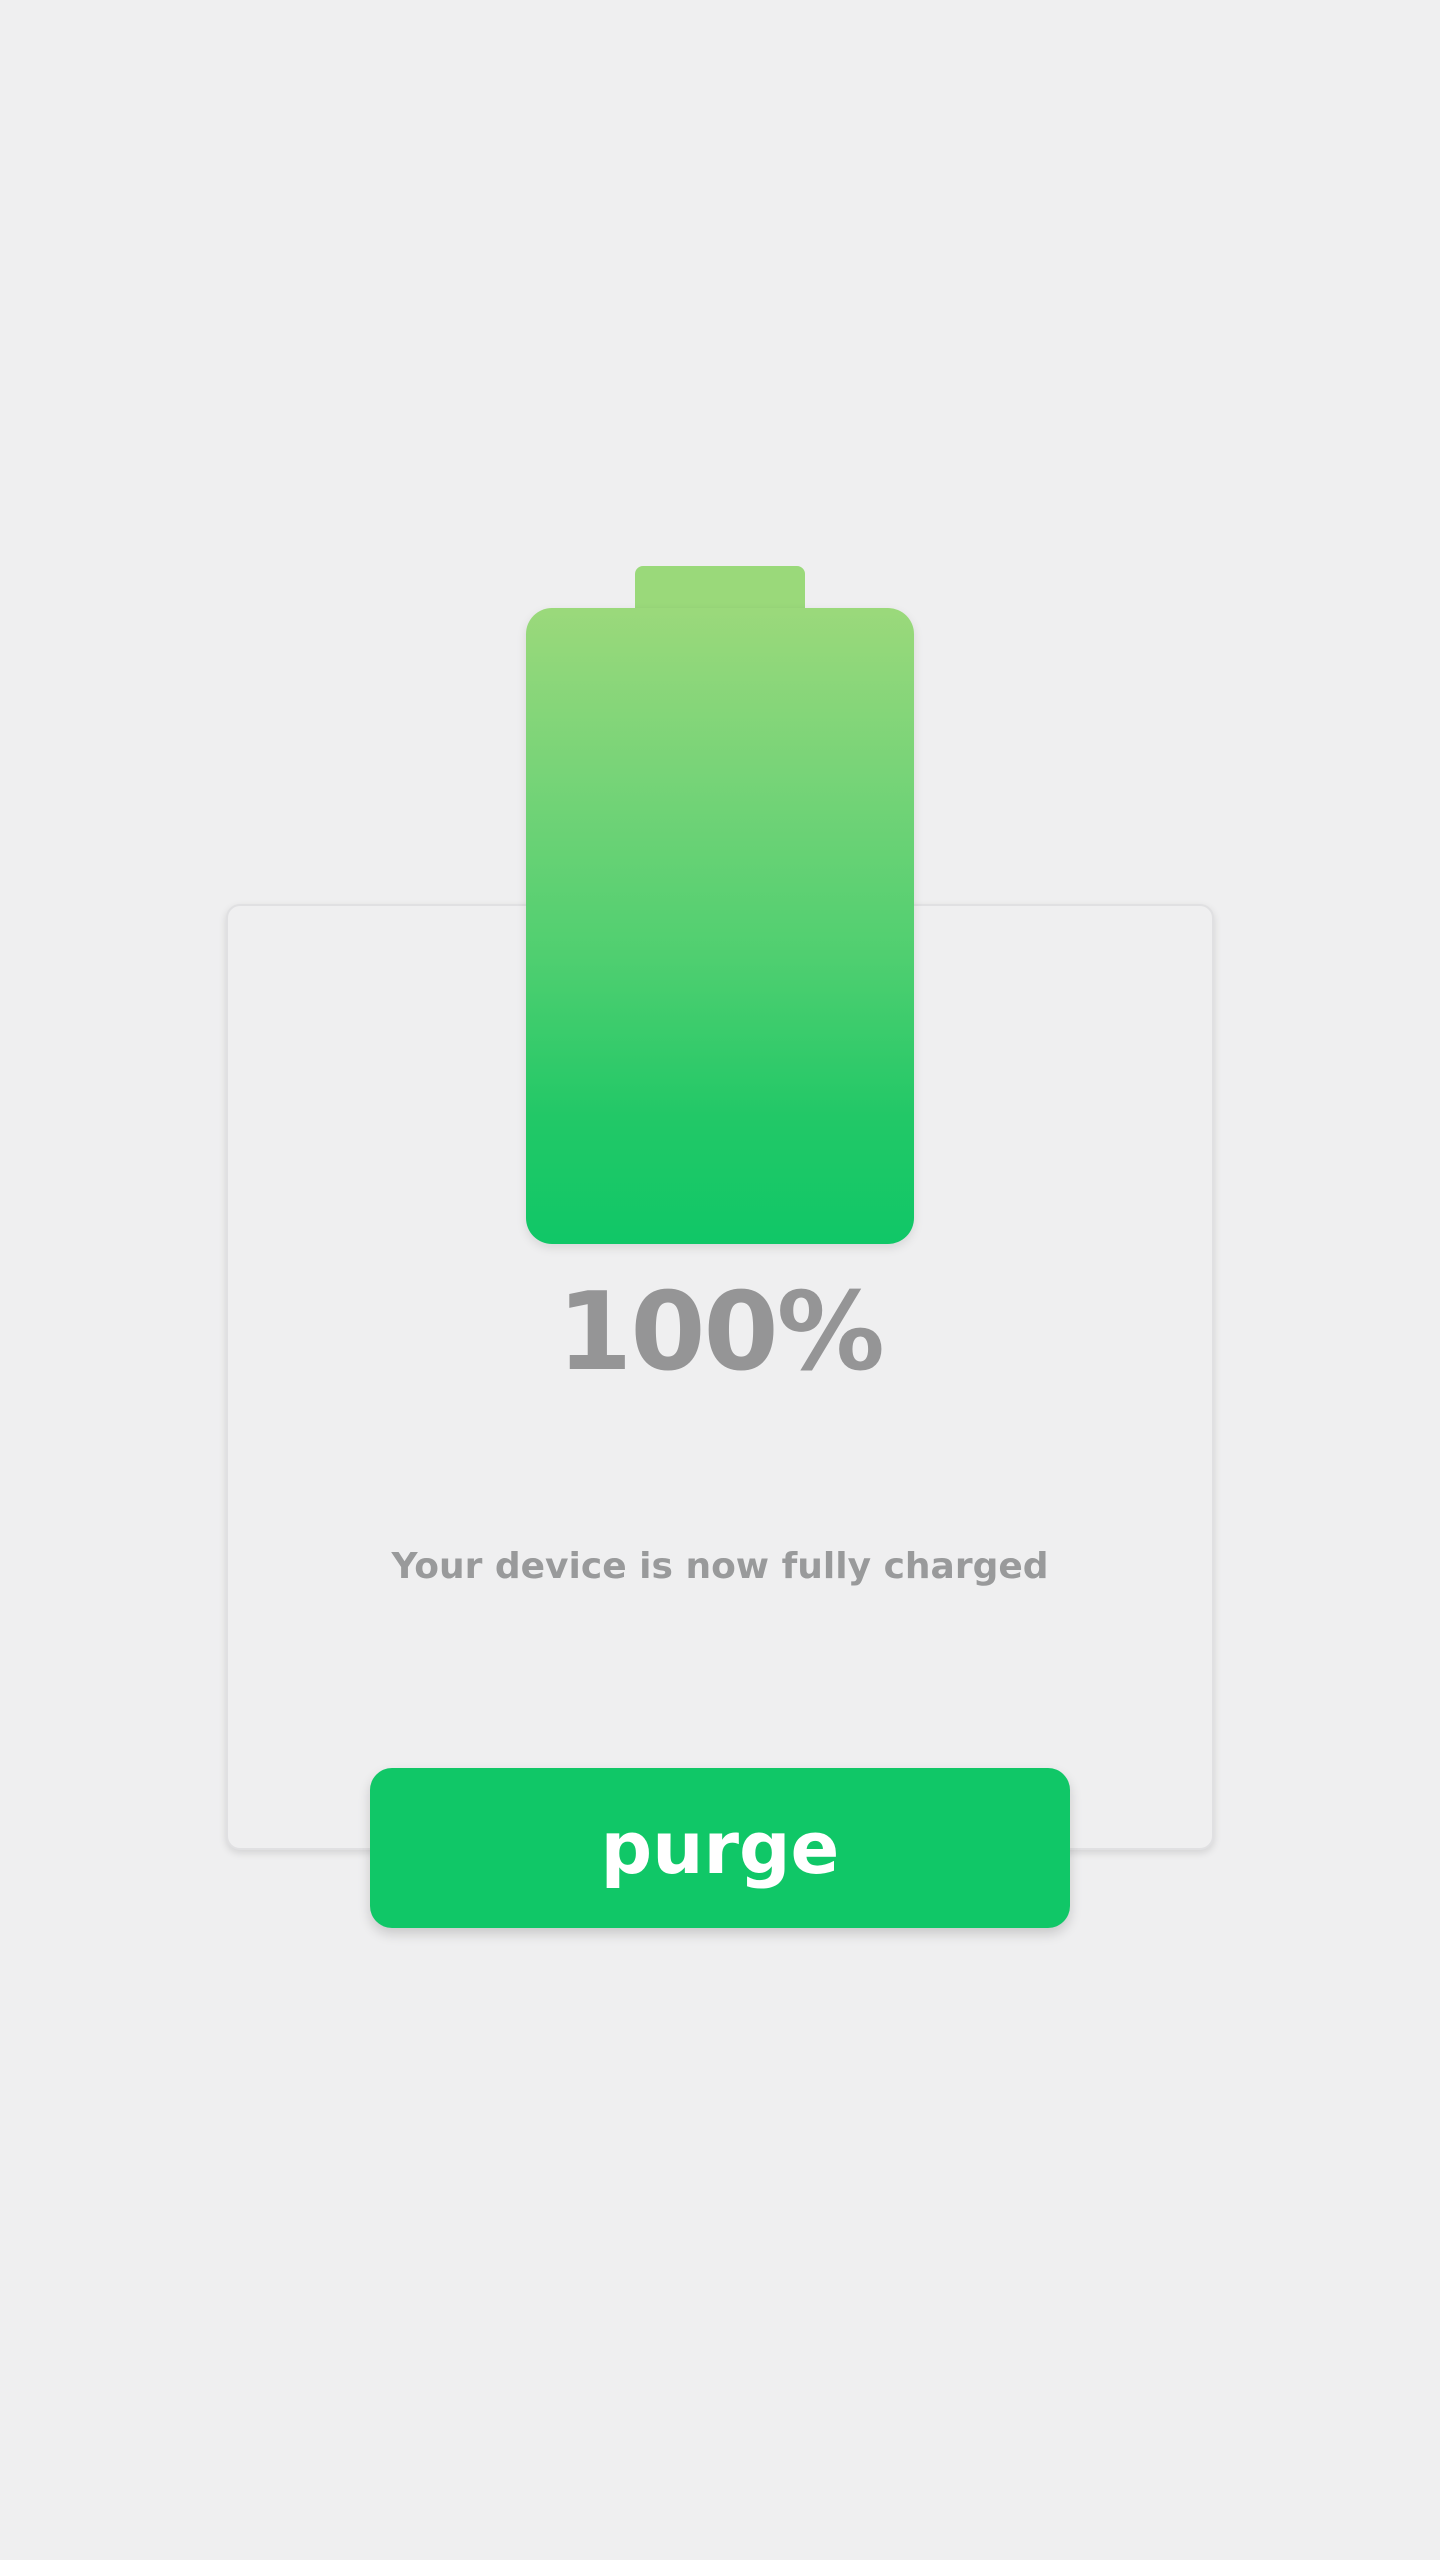  Describe the element at coordinates (720, 1848) in the screenshot. I see `purge-button: purge` at that location.